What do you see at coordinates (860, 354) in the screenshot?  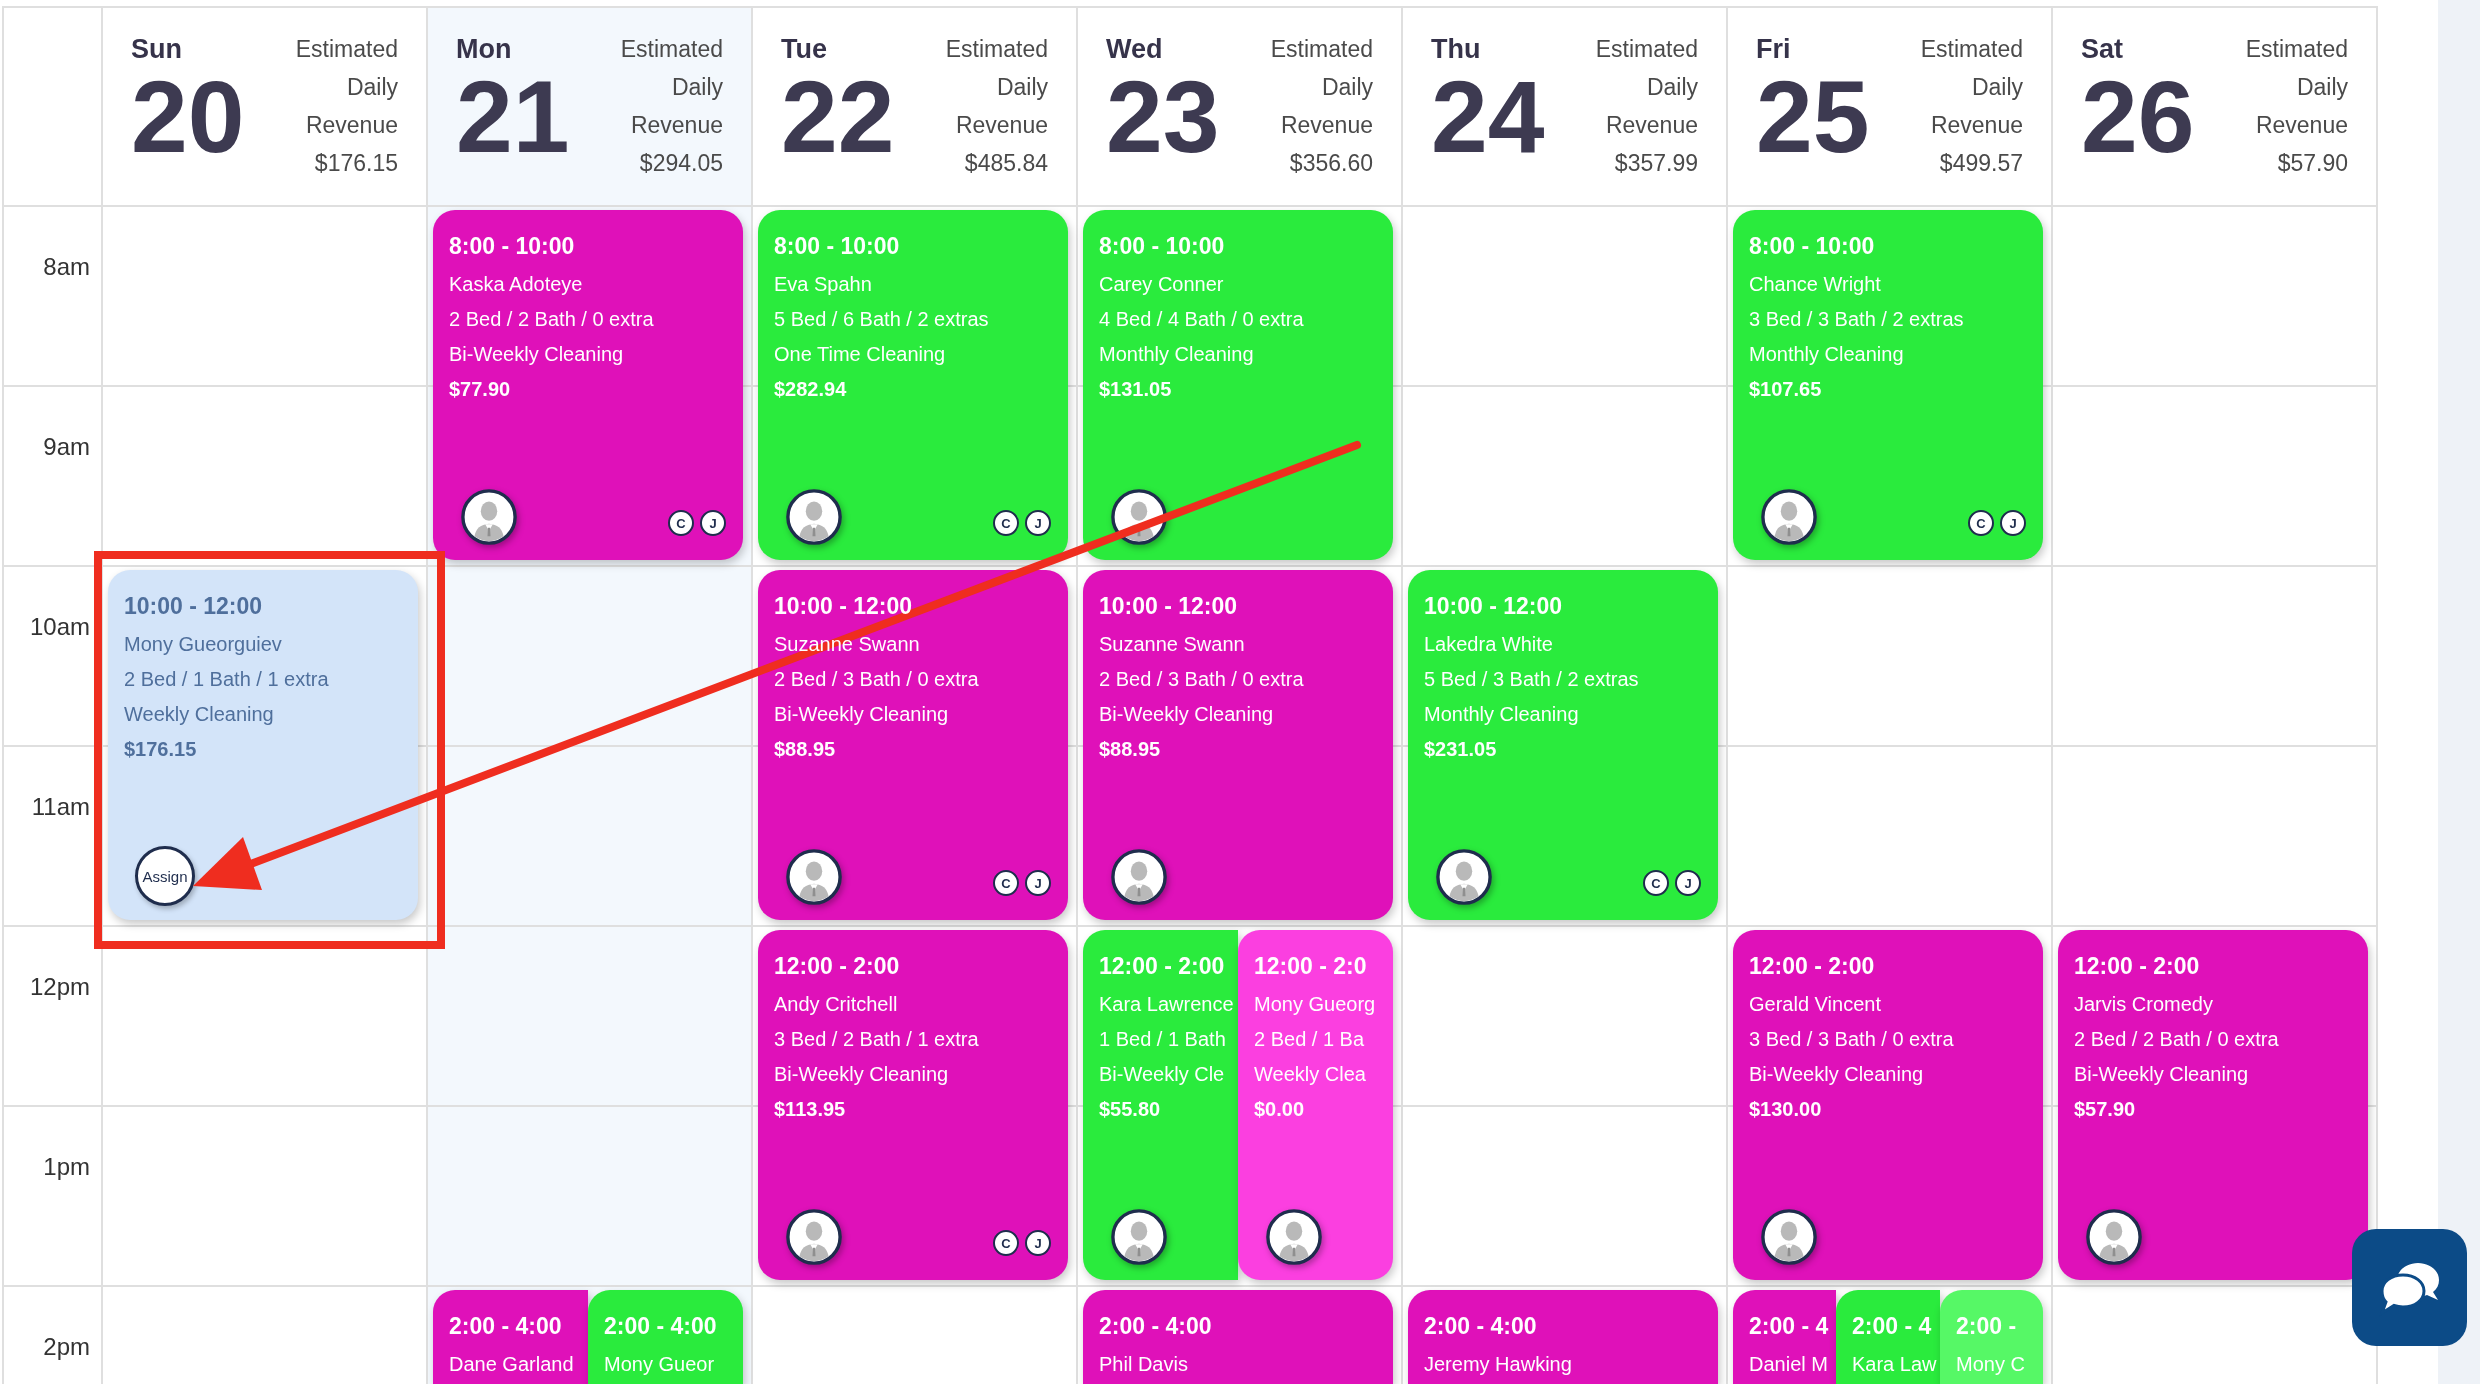 I see `service-type: One Time Cleaning` at bounding box center [860, 354].